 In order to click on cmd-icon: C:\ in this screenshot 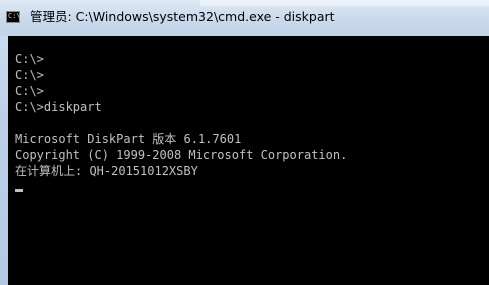, I will do `click(13, 17)`.